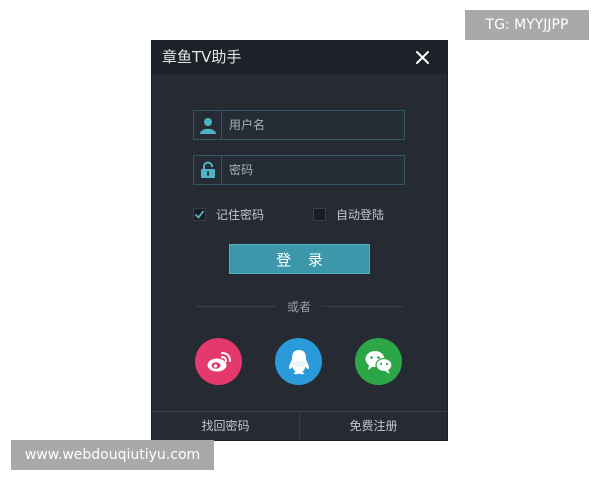 This screenshot has width=600, height=480. I want to click on checkmark-icon, so click(199, 214).